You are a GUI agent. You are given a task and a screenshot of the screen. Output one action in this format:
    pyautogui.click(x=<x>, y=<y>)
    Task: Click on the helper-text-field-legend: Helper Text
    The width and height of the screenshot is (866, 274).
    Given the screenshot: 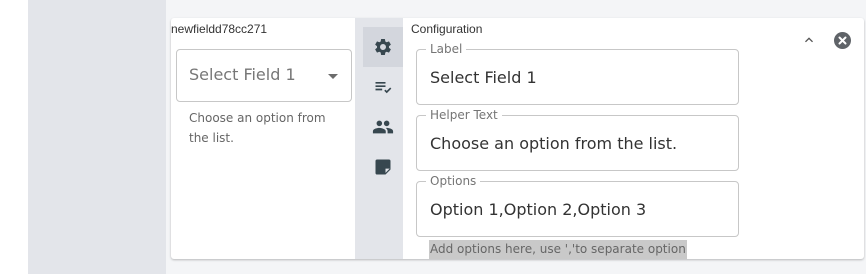 What is the action you would take?
    pyautogui.click(x=464, y=115)
    